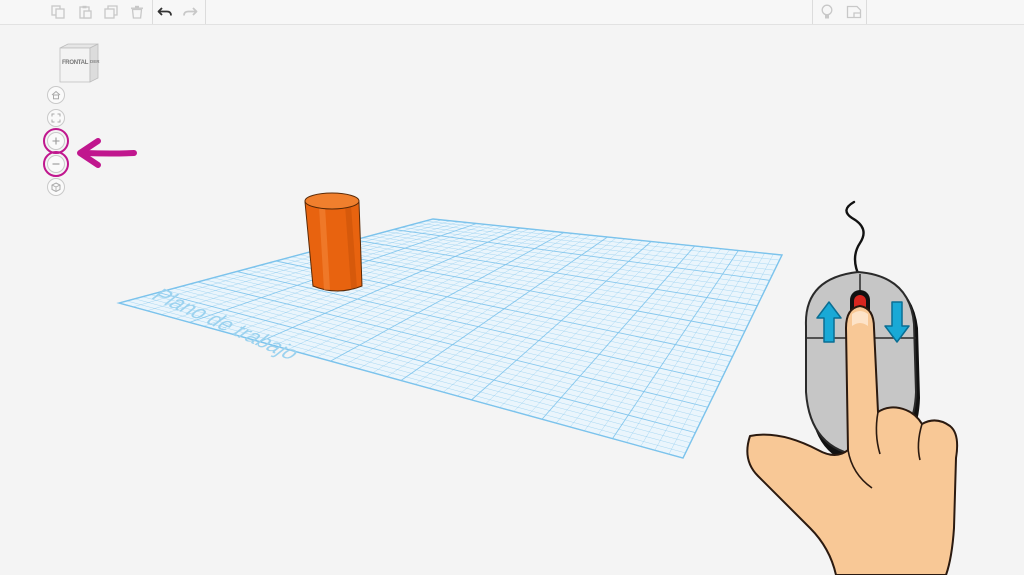 Image resolution: width=1024 pixels, height=575 pixels. I want to click on hand-illustration, so click(852, 440).